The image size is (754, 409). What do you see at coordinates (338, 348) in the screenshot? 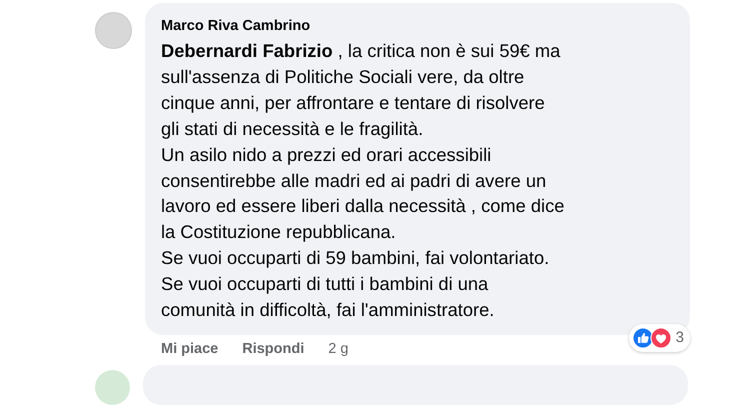
I see `comment-time: 2 g` at bounding box center [338, 348].